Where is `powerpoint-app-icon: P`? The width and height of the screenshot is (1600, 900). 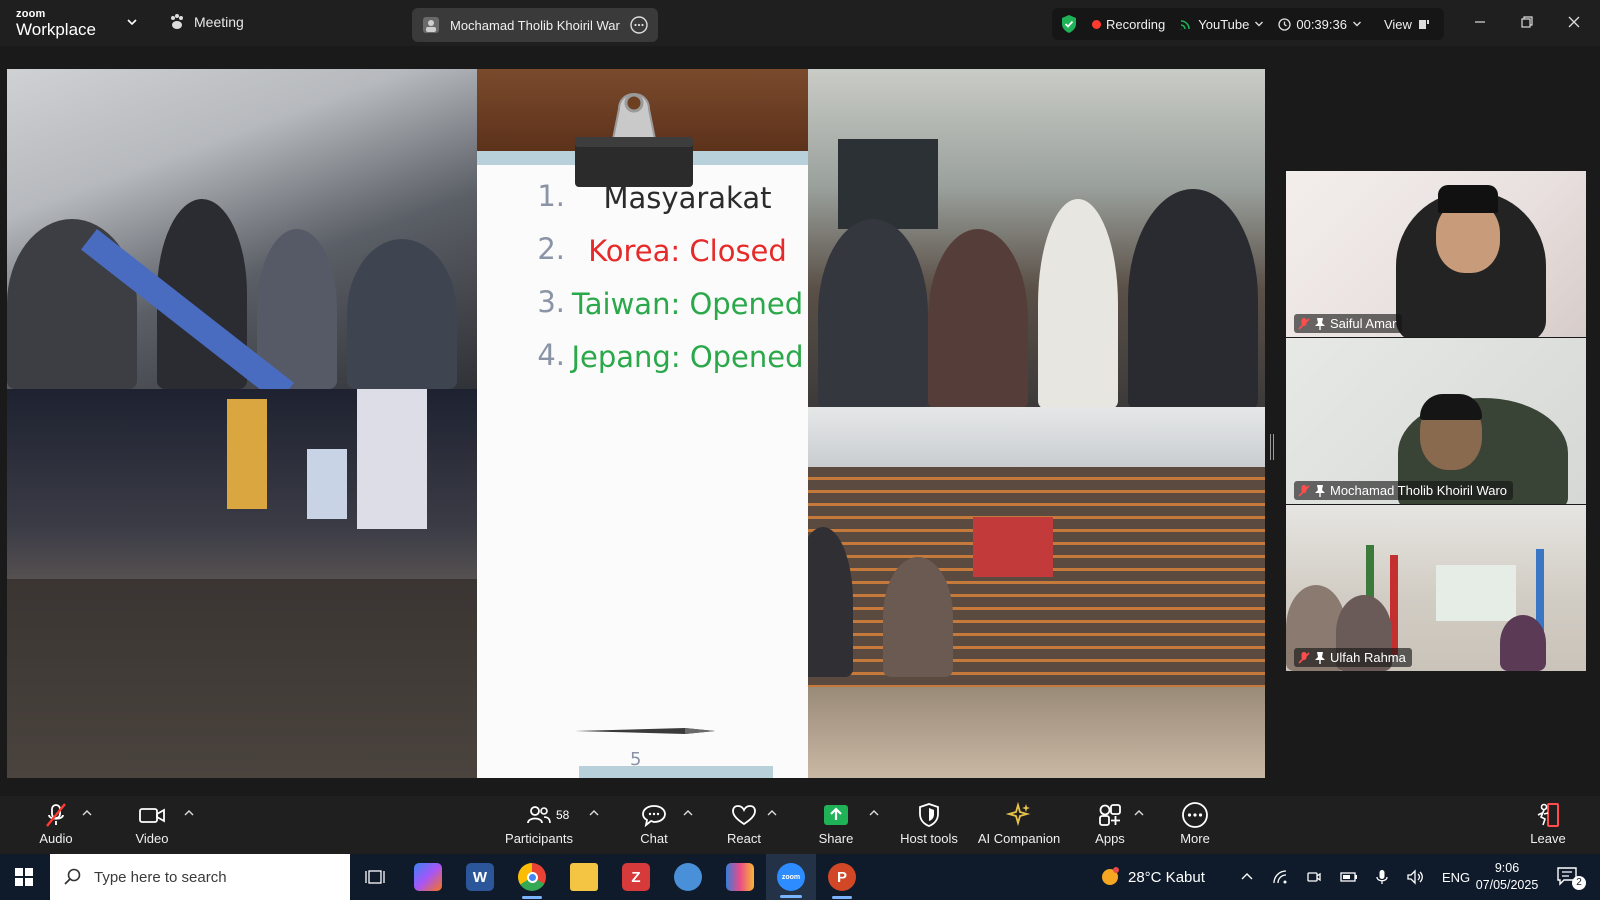
powerpoint-app-icon: P is located at coordinates (842, 881).